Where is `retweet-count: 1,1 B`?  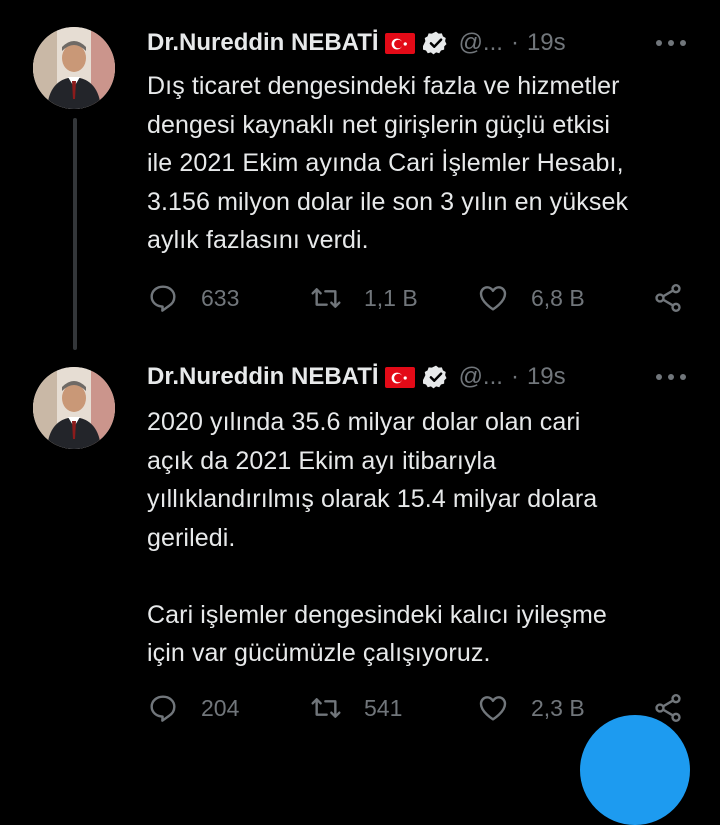 retweet-count: 1,1 B is located at coordinates (391, 297).